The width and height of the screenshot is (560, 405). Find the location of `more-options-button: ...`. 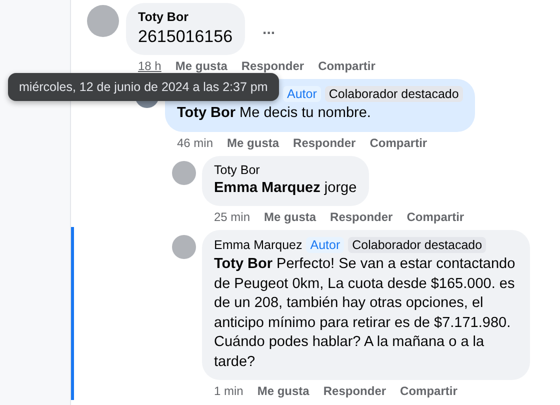

more-options-button: ... is located at coordinates (269, 29).